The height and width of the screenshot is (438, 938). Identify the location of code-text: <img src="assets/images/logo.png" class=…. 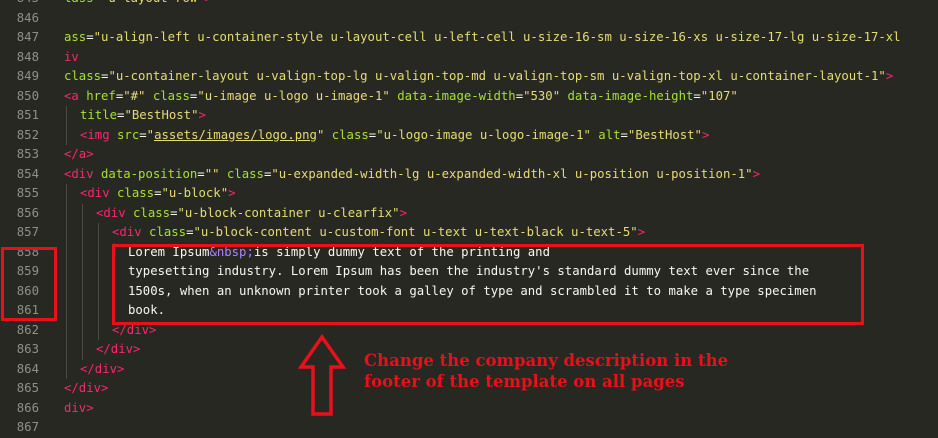
(394, 136).